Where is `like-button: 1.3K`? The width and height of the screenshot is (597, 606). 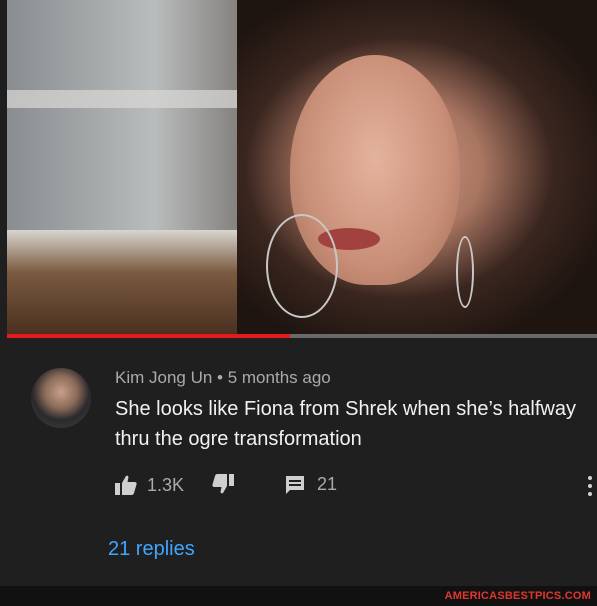 like-button: 1.3K is located at coordinates (149, 485).